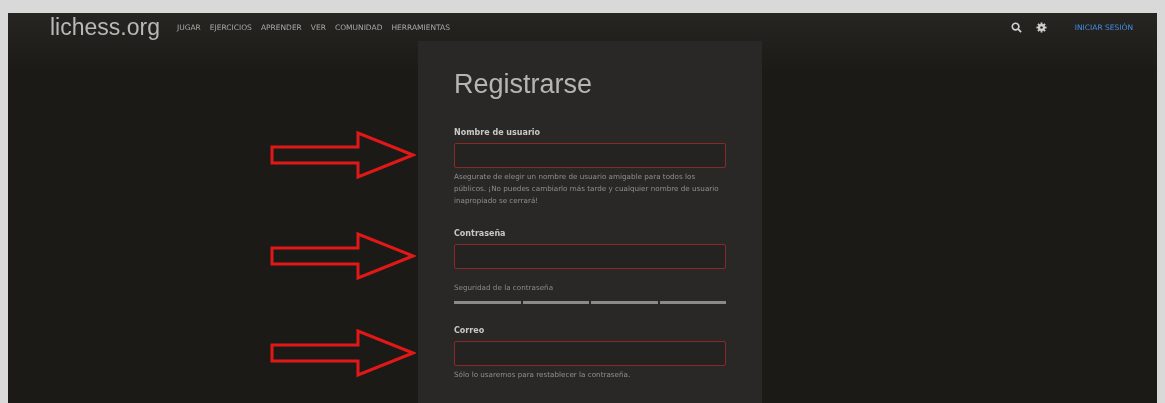 The image size is (1165, 403). Describe the element at coordinates (524, 84) in the screenshot. I see `form-title: Registrarse` at that location.